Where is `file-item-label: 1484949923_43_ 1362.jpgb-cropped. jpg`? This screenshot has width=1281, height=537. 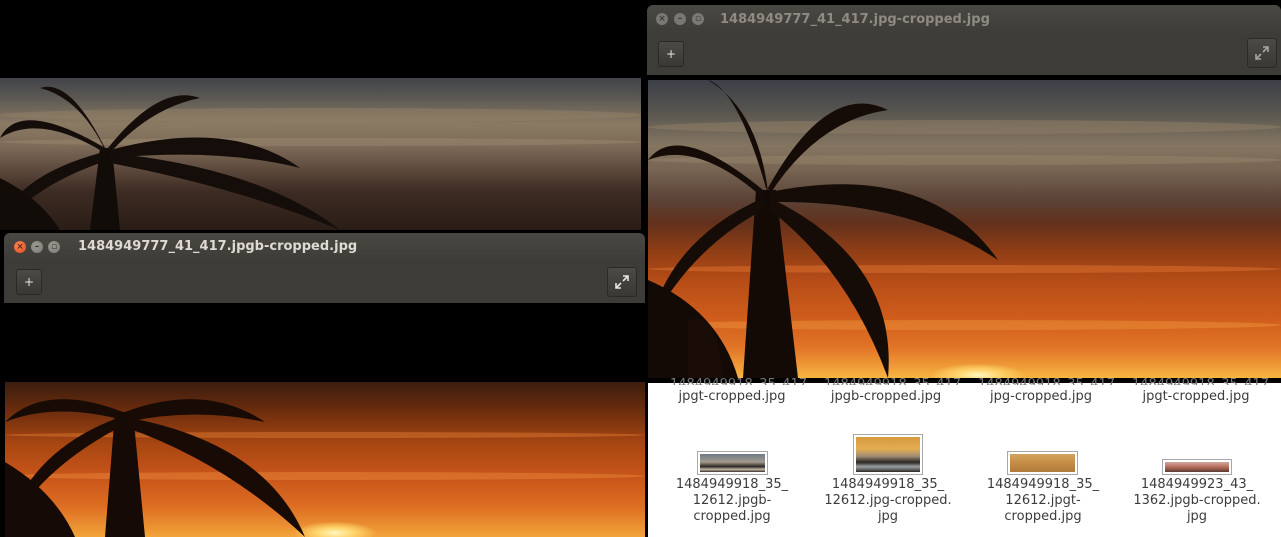
file-item-label: 1484949923_43_ 1362.jpgb-cropped. jpg is located at coordinates (1197, 501).